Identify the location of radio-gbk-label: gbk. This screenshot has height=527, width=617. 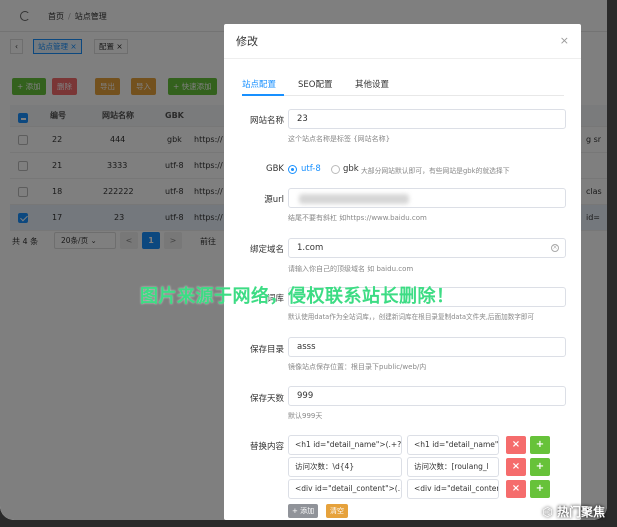
(351, 169).